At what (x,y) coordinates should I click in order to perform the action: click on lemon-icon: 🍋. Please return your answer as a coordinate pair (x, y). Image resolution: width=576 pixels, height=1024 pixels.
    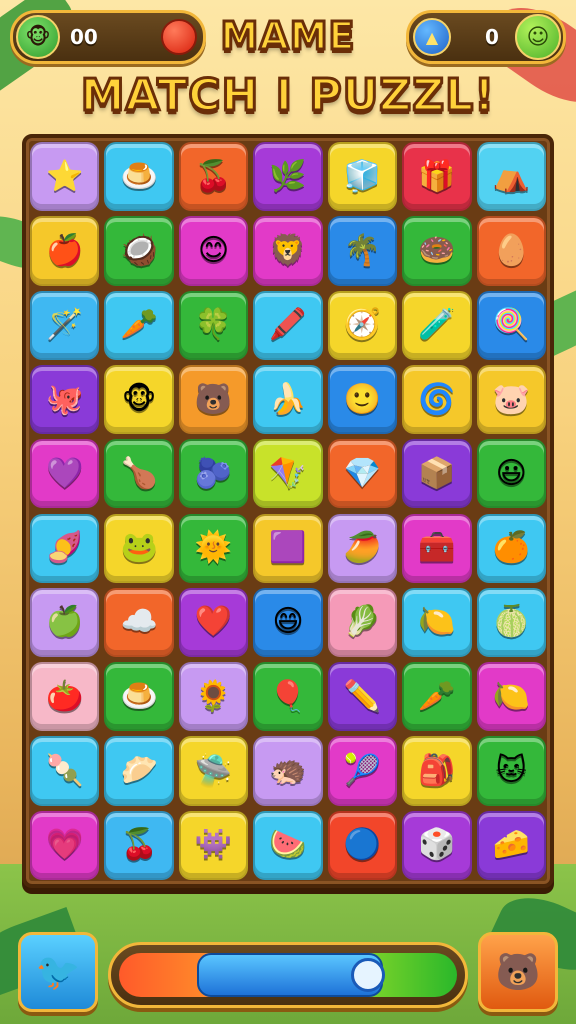
    Looking at the image, I should click on (437, 622).